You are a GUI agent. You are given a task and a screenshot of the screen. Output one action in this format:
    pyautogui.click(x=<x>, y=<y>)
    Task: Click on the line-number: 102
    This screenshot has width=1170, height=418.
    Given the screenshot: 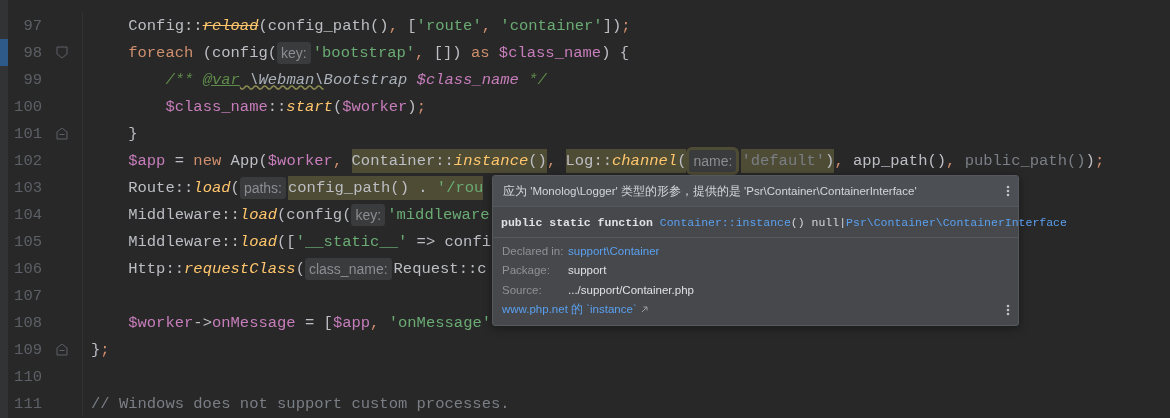 What is the action you would take?
    pyautogui.click(x=27, y=160)
    